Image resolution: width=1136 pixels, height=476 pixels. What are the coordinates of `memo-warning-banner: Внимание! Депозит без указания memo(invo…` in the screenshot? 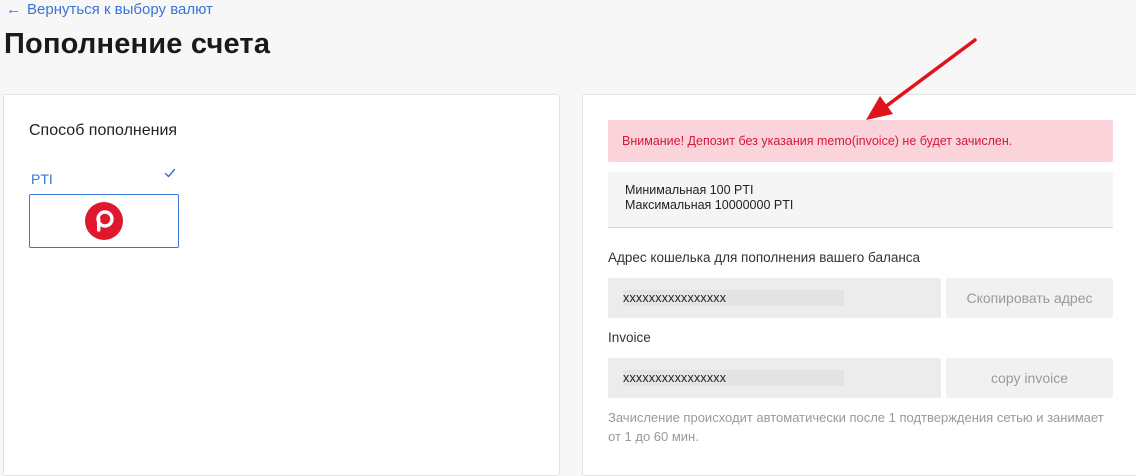 It's located at (860, 141).